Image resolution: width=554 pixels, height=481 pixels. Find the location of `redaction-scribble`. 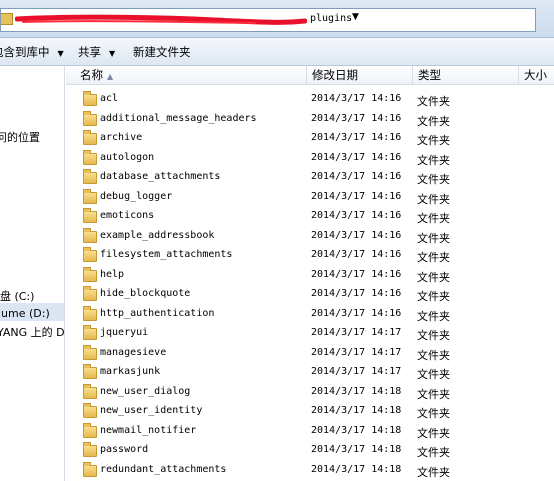

redaction-scribble is located at coordinates (161, 19).